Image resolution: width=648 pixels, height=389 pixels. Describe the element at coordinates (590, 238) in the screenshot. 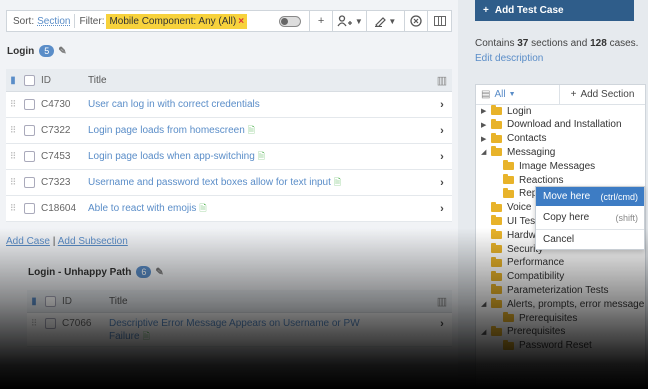

I see `menu-item-cancel: Cancel` at that location.